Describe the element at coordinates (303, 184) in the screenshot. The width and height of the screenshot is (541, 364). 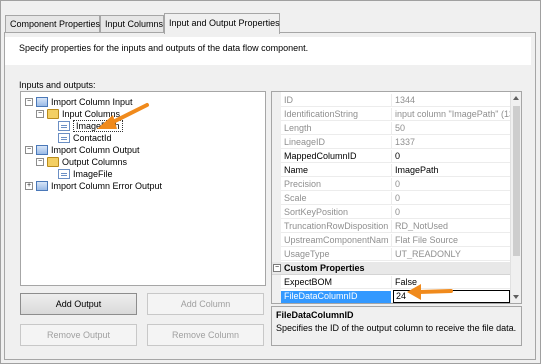
I see `property-name: Precision` at that location.